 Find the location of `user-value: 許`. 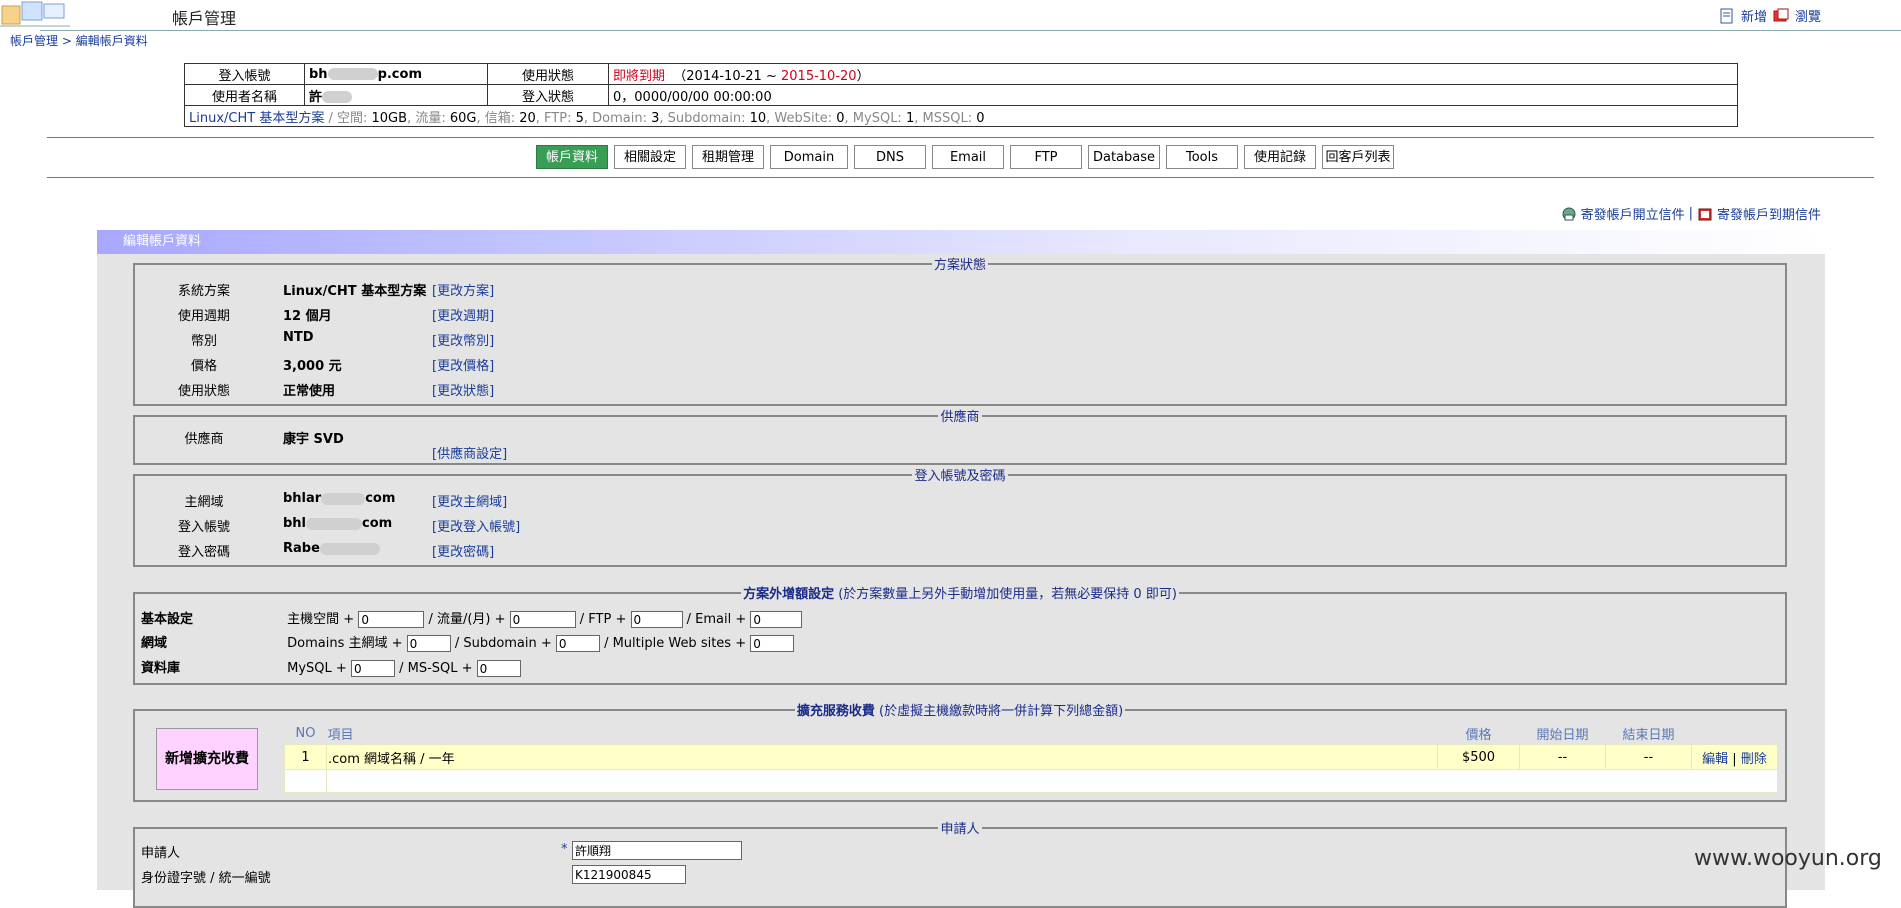

user-value: 許 is located at coordinates (396, 95).